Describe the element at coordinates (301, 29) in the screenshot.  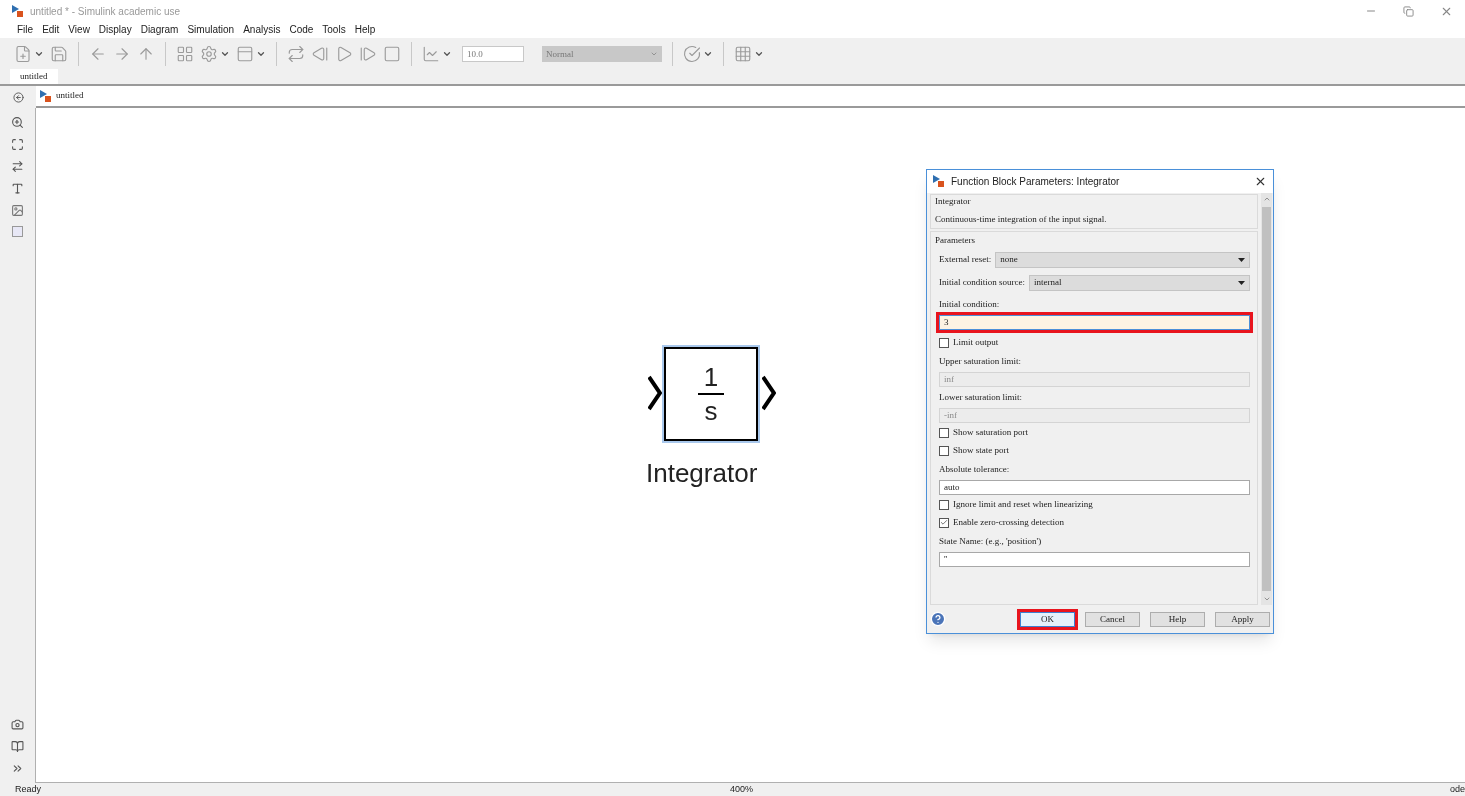
I see `menu-item: Code` at that location.